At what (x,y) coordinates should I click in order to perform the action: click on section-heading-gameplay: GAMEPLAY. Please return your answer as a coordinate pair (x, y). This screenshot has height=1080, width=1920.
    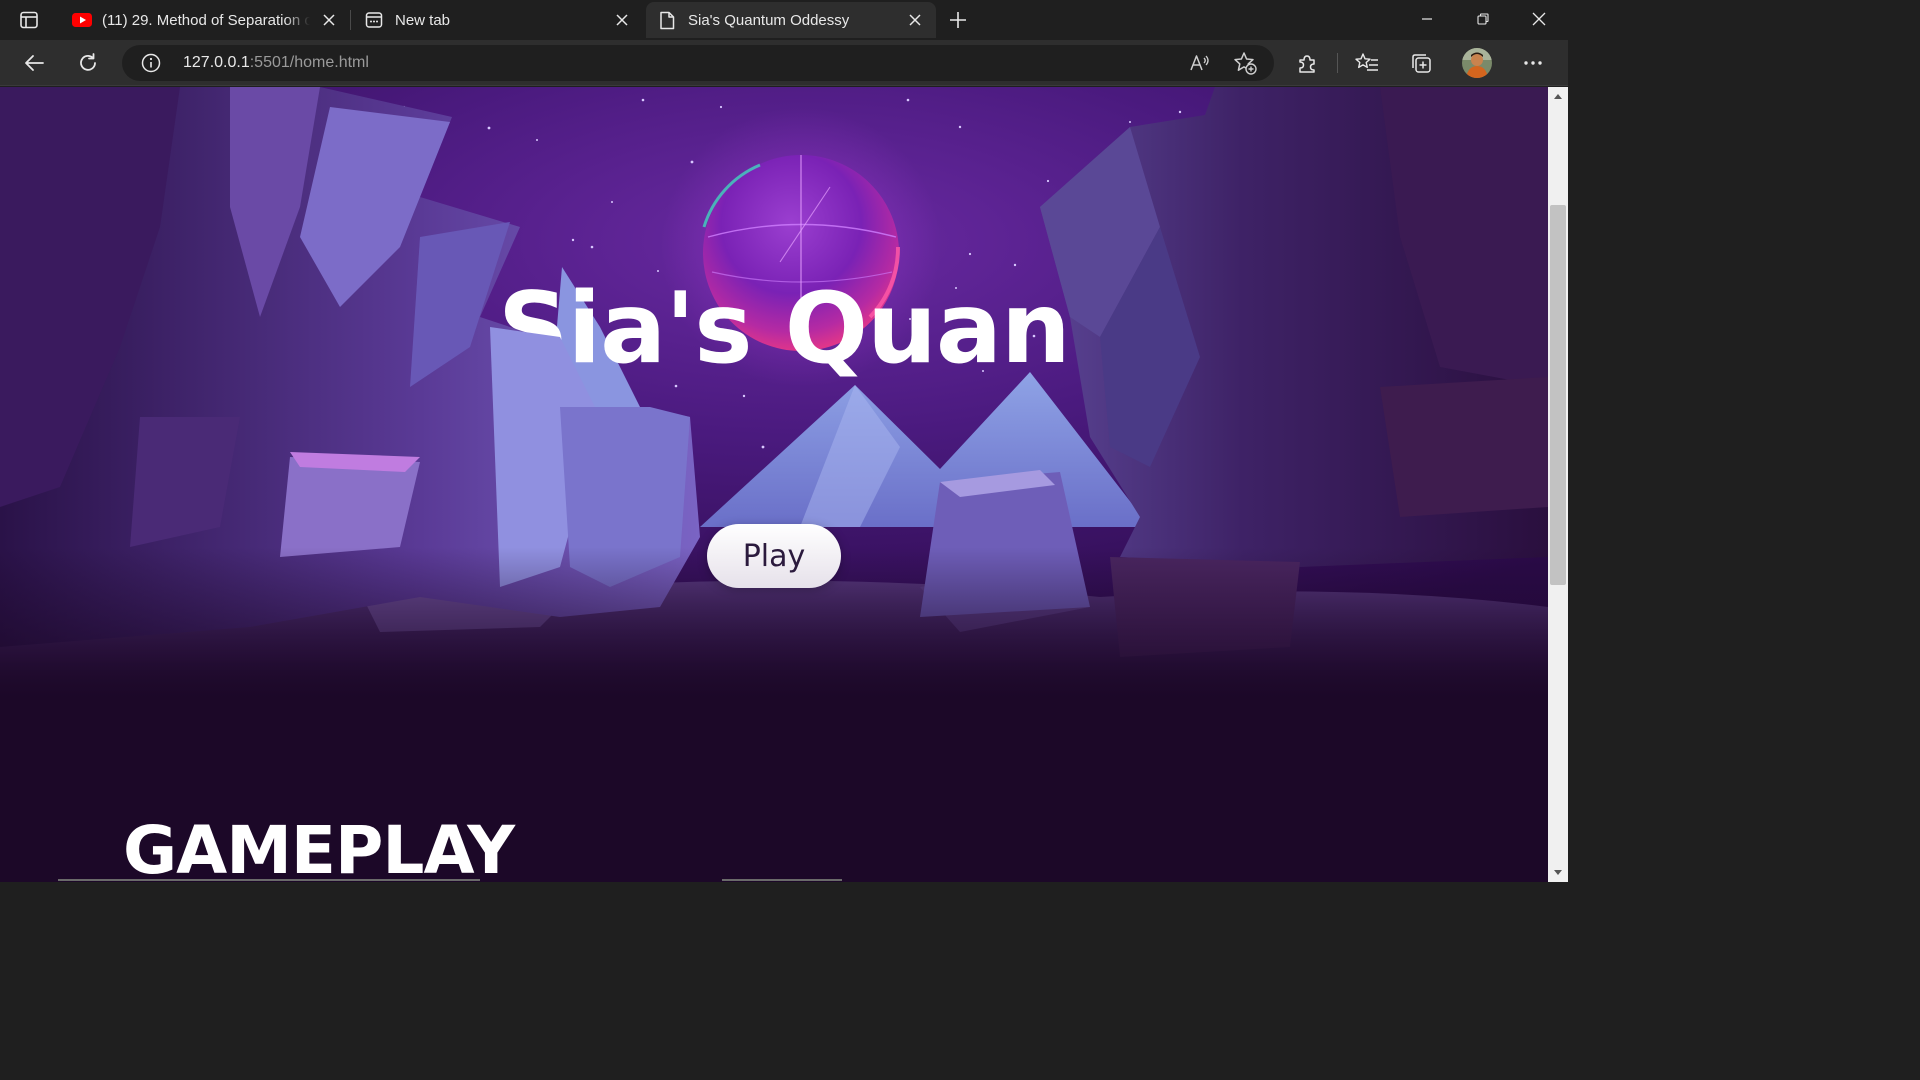
    Looking at the image, I should click on (319, 847).